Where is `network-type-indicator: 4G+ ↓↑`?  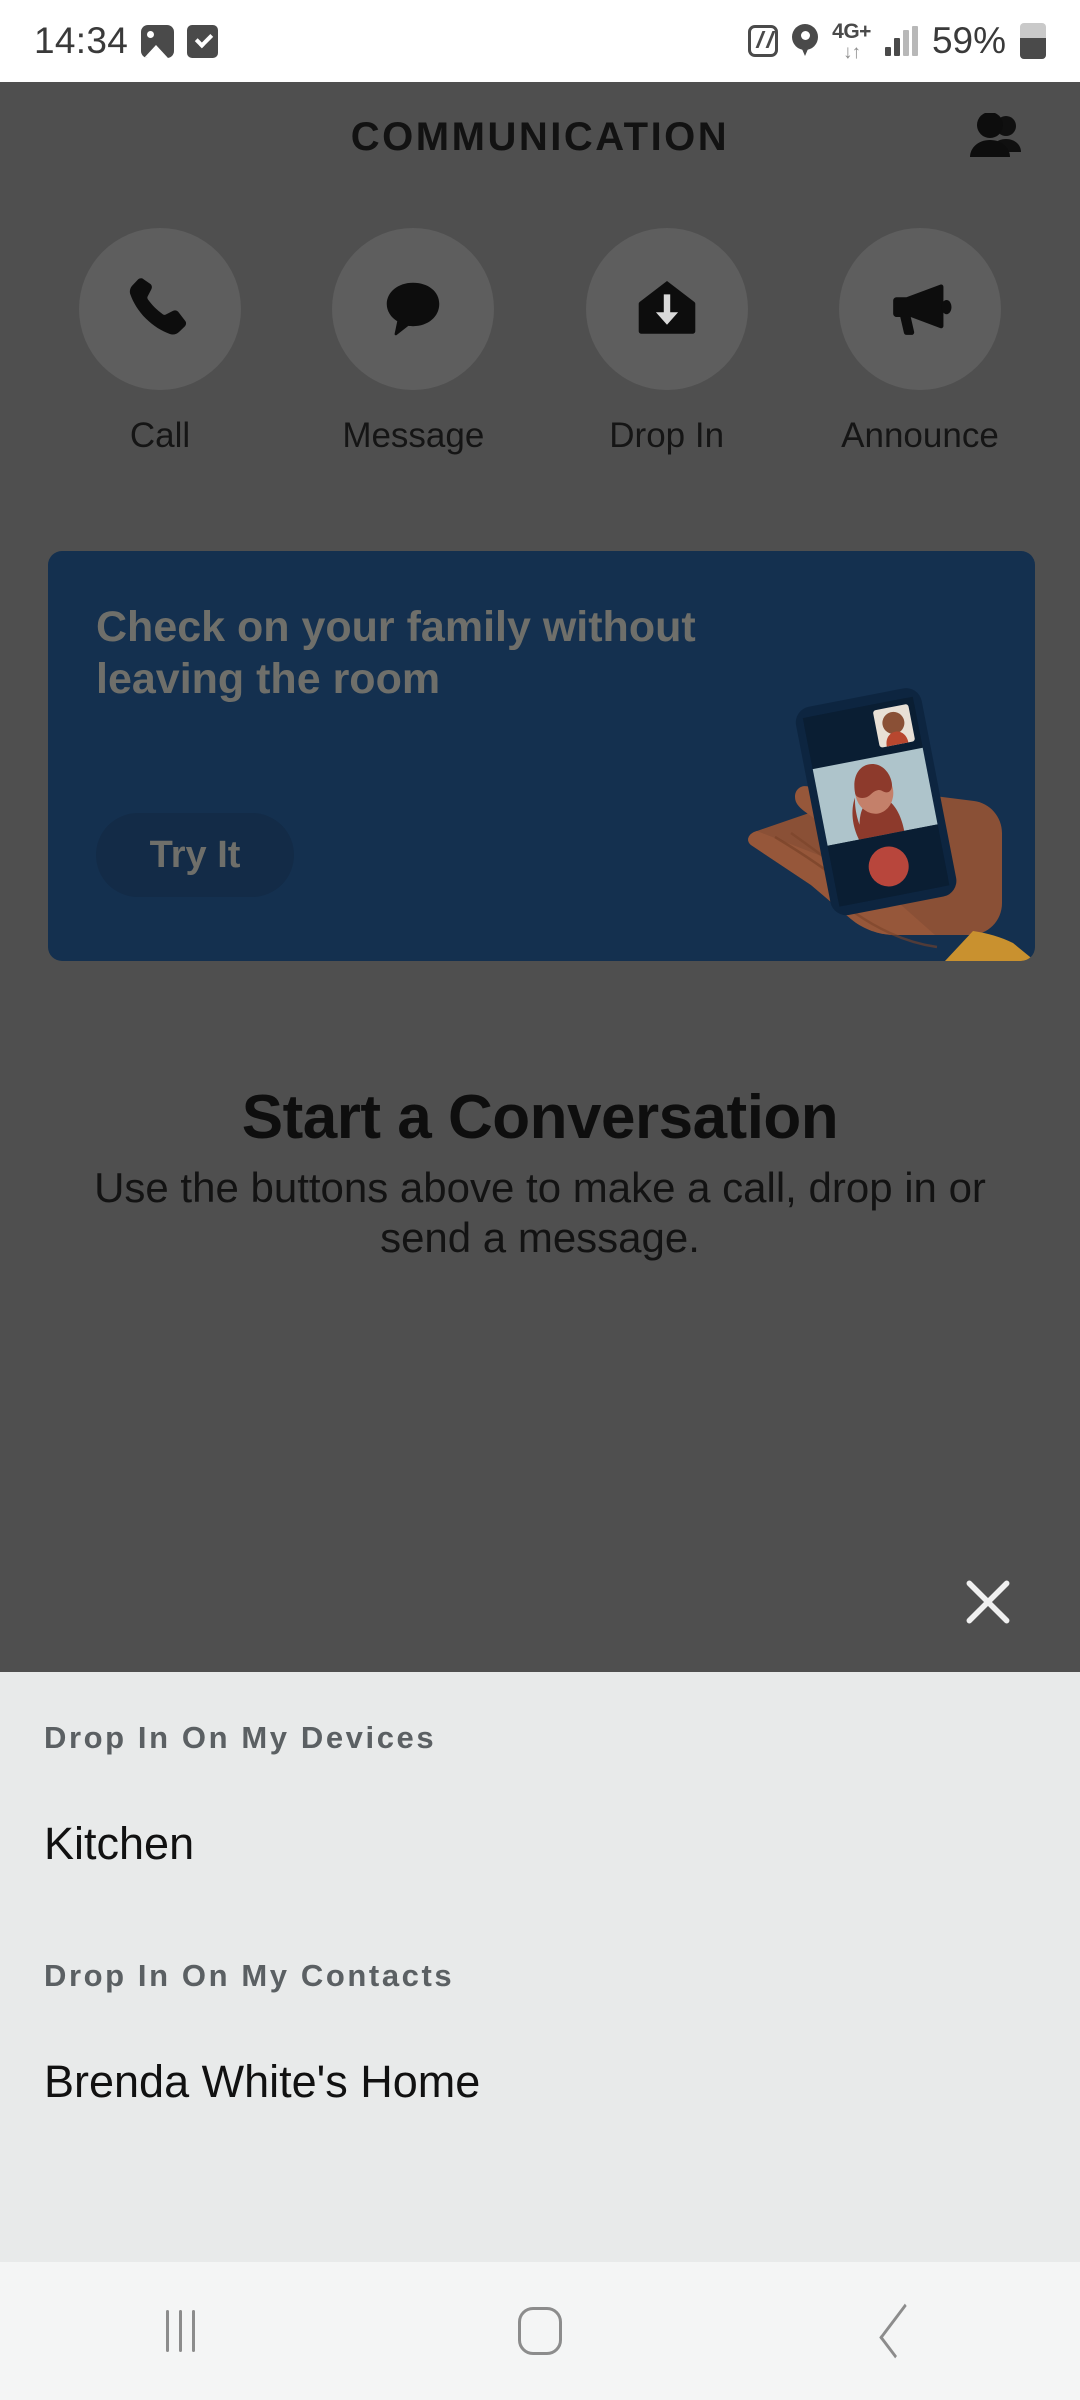 network-type-indicator: 4G+ ↓↑ is located at coordinates (851, 41).